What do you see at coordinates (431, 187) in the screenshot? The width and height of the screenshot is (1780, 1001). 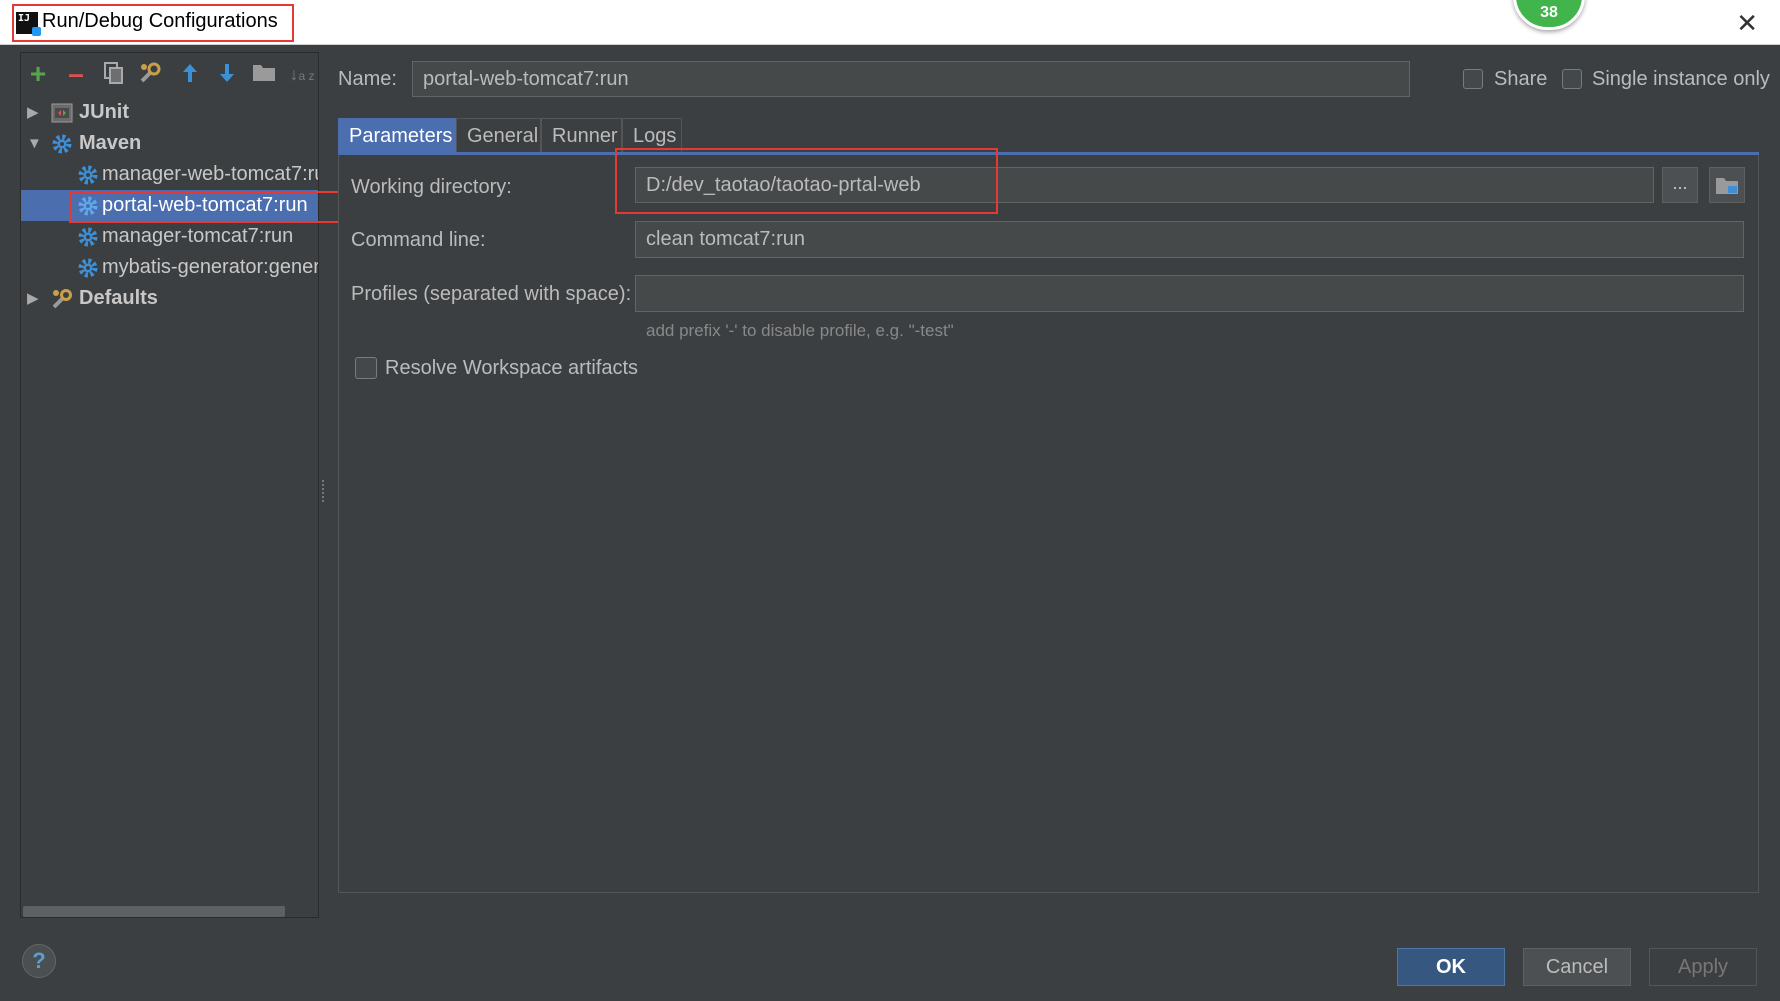 I see `working-directory-label: Working directory:` at bounding box center [431, 187].